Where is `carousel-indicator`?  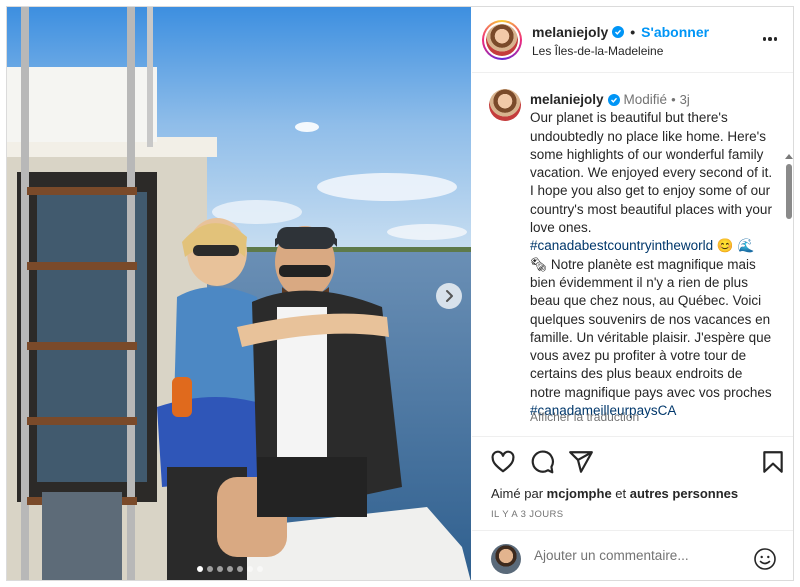 carousel-indicator is located at coordinates (230, 569).